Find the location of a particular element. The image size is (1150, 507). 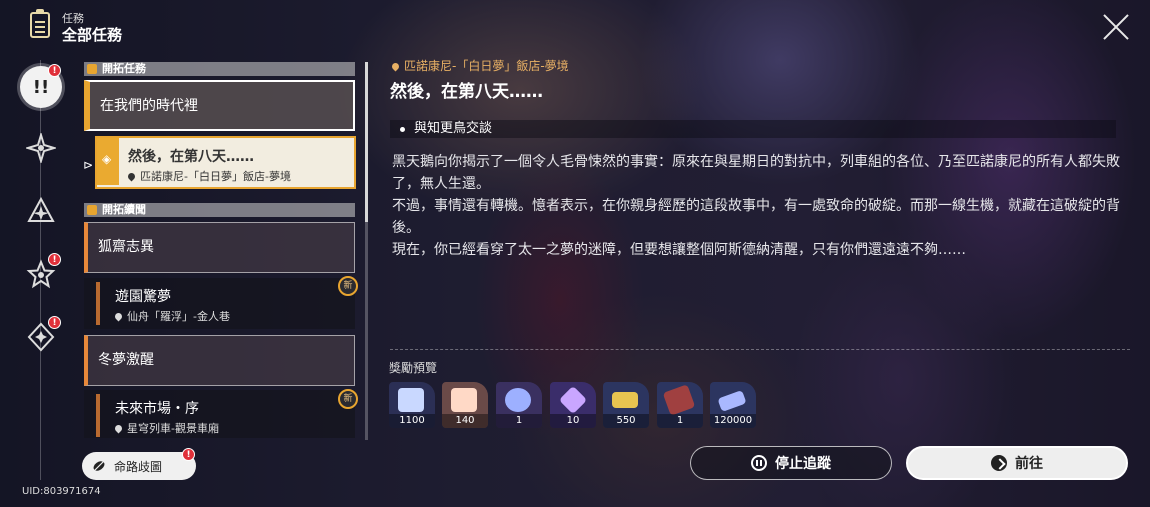

route-map-label: 命路歧圖 is located at coordinates (138, 466).